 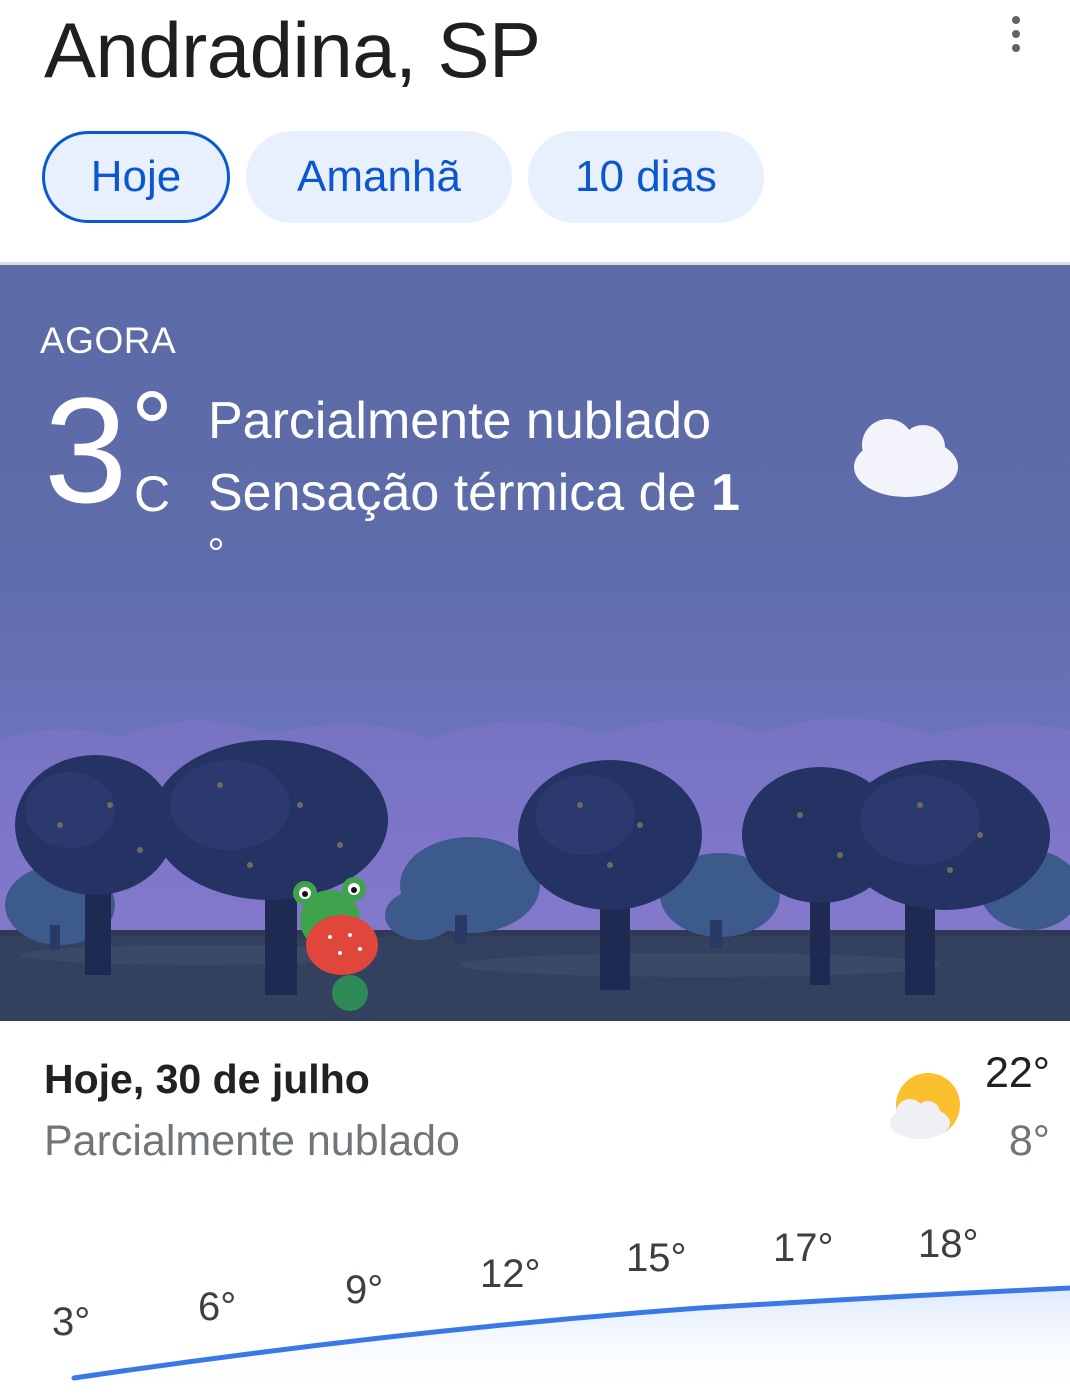 I want to click on partly-cloudy-night-icon, so click(x=910, y=440).